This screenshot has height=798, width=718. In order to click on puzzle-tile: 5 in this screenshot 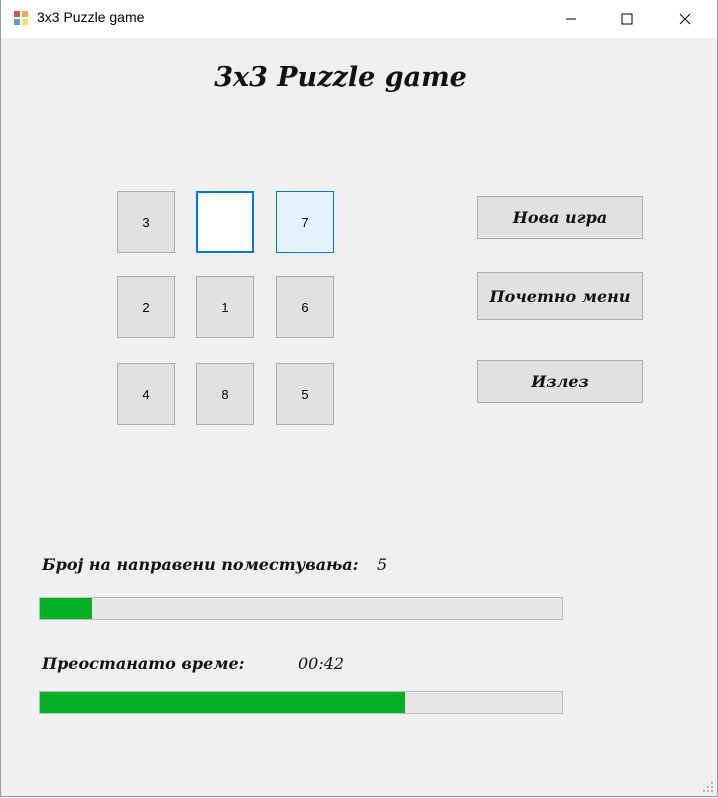, I will do `click(305, 394)`.